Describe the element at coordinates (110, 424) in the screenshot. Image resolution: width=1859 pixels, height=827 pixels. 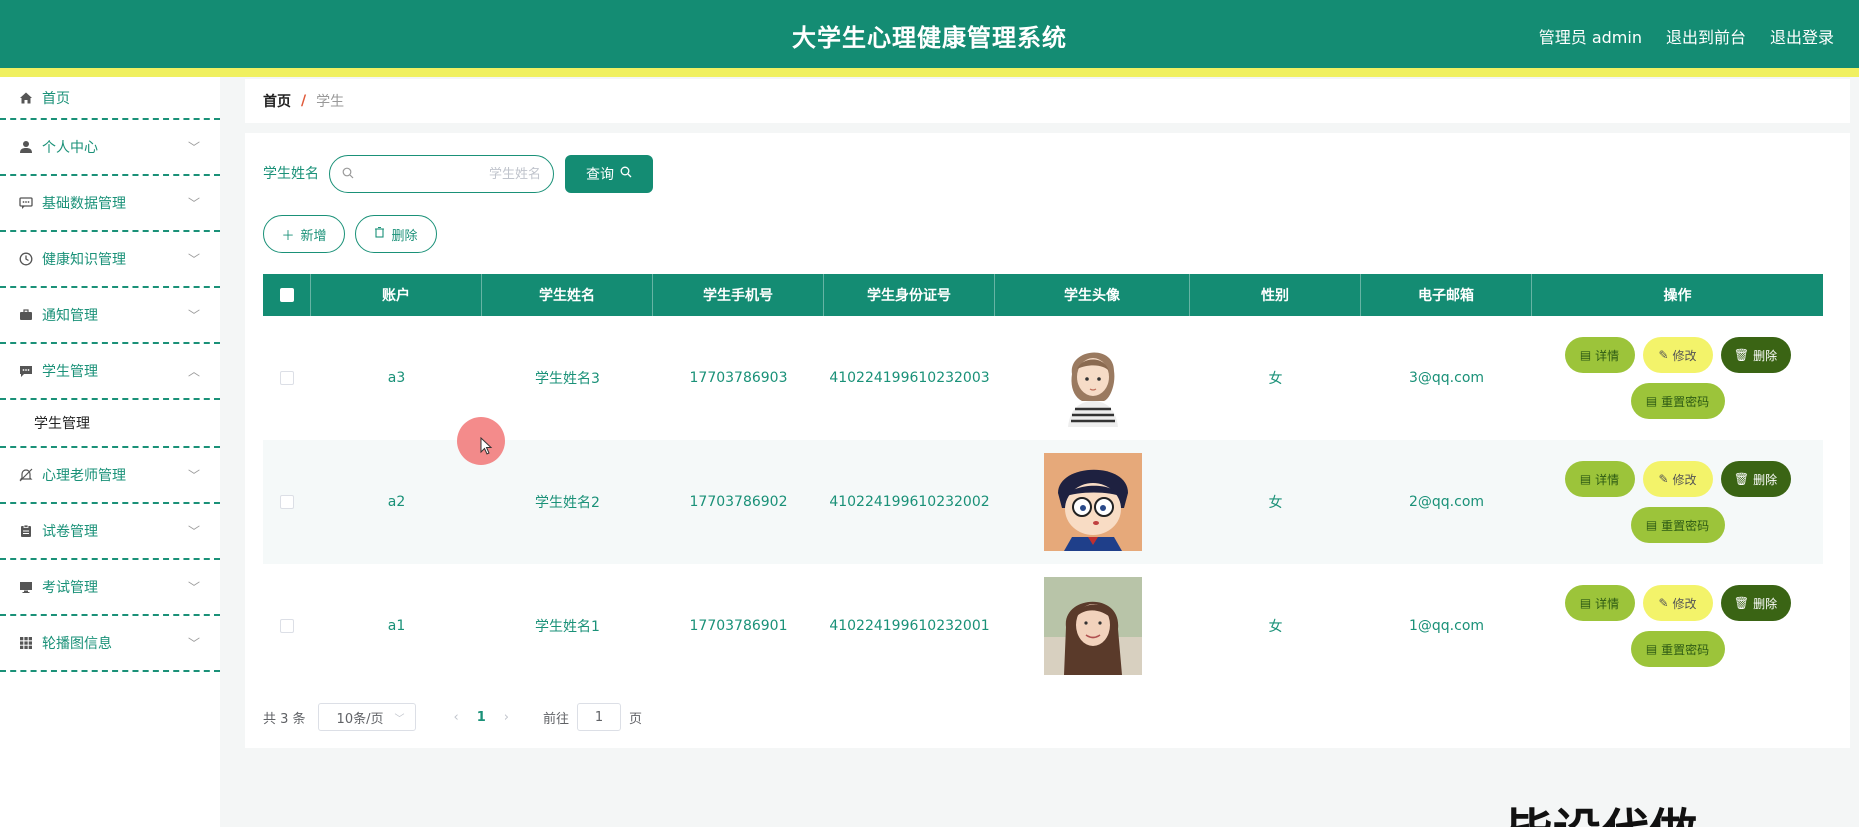
I see `sidebar-subitem-student-manage: 学生管理` at that location.